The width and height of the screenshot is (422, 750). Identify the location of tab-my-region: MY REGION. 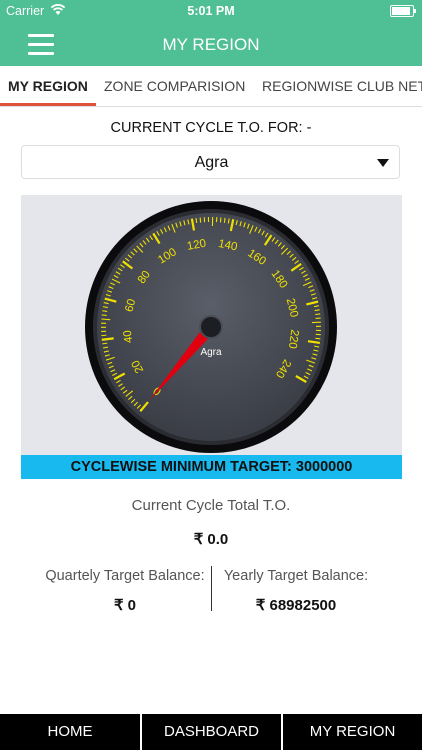
(48, 86).